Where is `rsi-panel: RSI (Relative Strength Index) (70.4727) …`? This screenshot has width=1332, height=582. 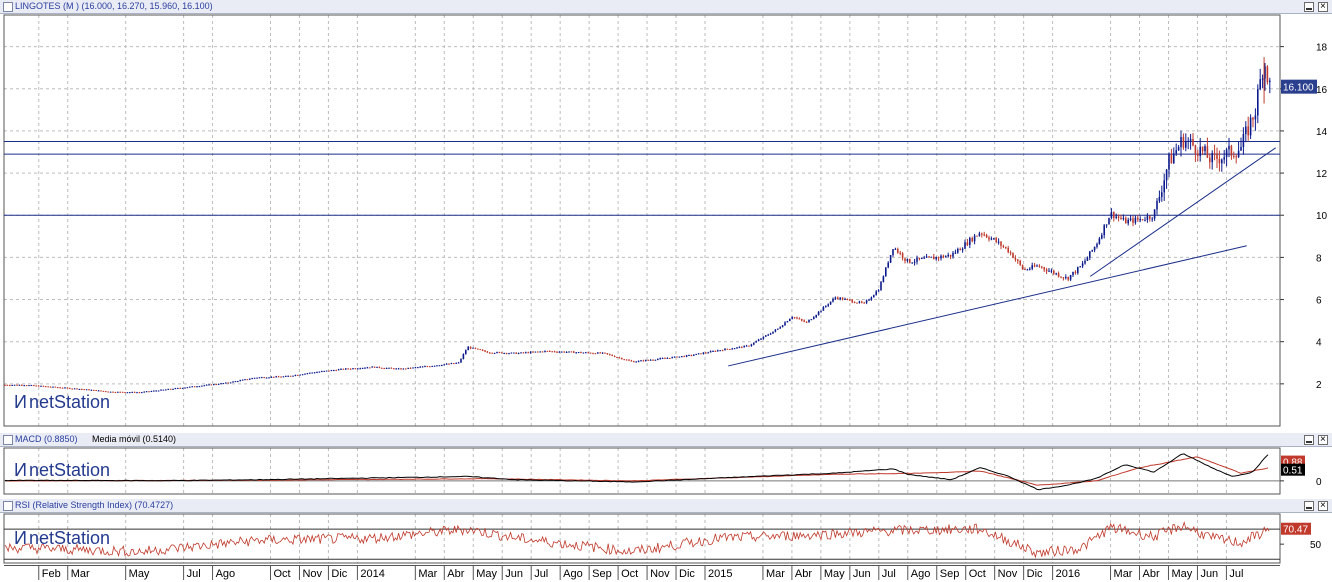 rsi-panel: RSI (Relative Strength Index) (70.4727) … is located at coordinates (666, 532).